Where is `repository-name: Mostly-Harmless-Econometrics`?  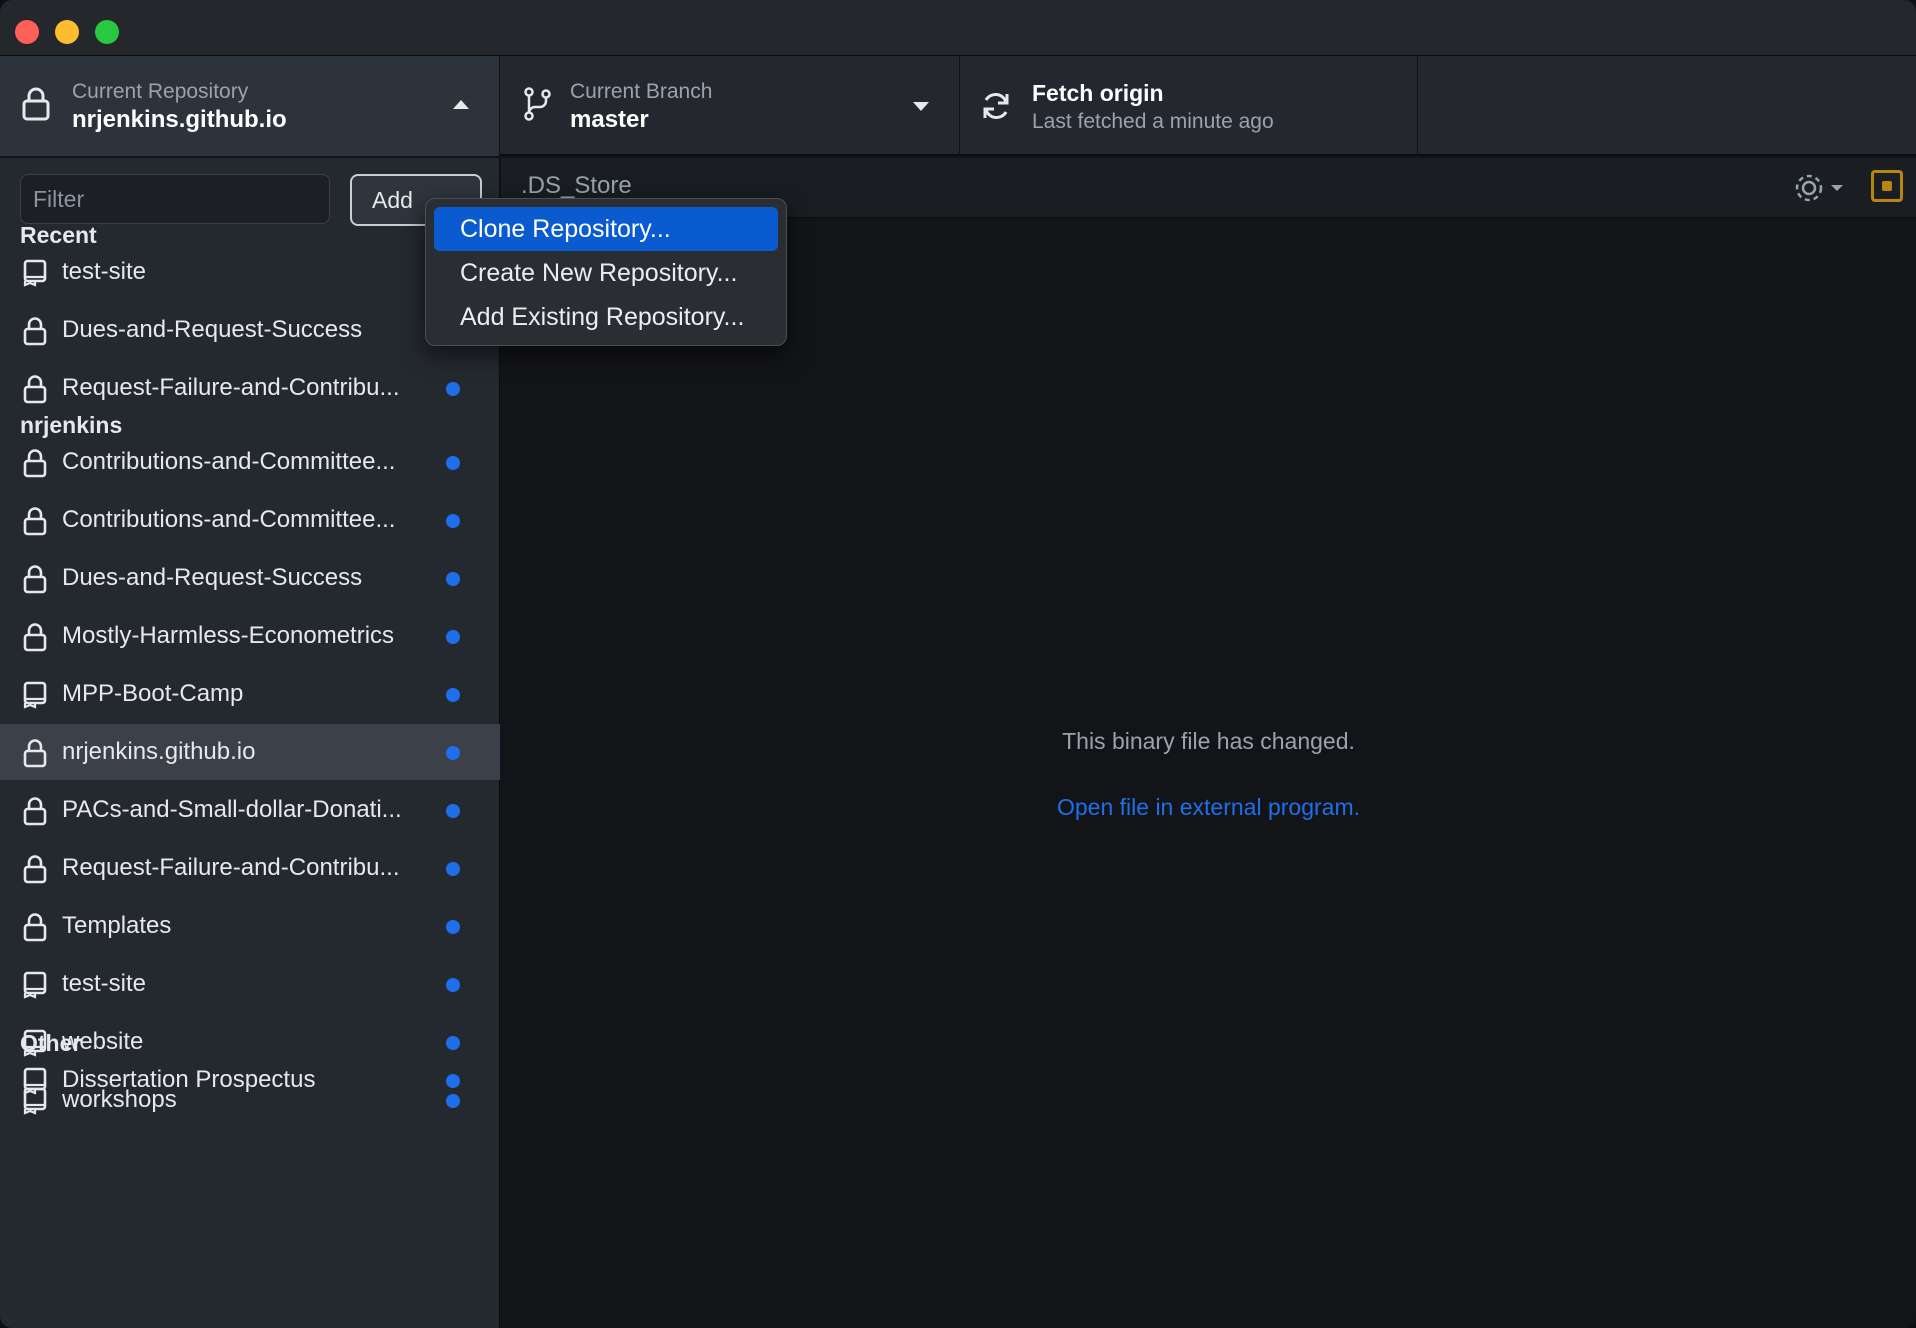
repository-name: Mostly-Harmless-Econometrics is located at coordinates (228, 635).